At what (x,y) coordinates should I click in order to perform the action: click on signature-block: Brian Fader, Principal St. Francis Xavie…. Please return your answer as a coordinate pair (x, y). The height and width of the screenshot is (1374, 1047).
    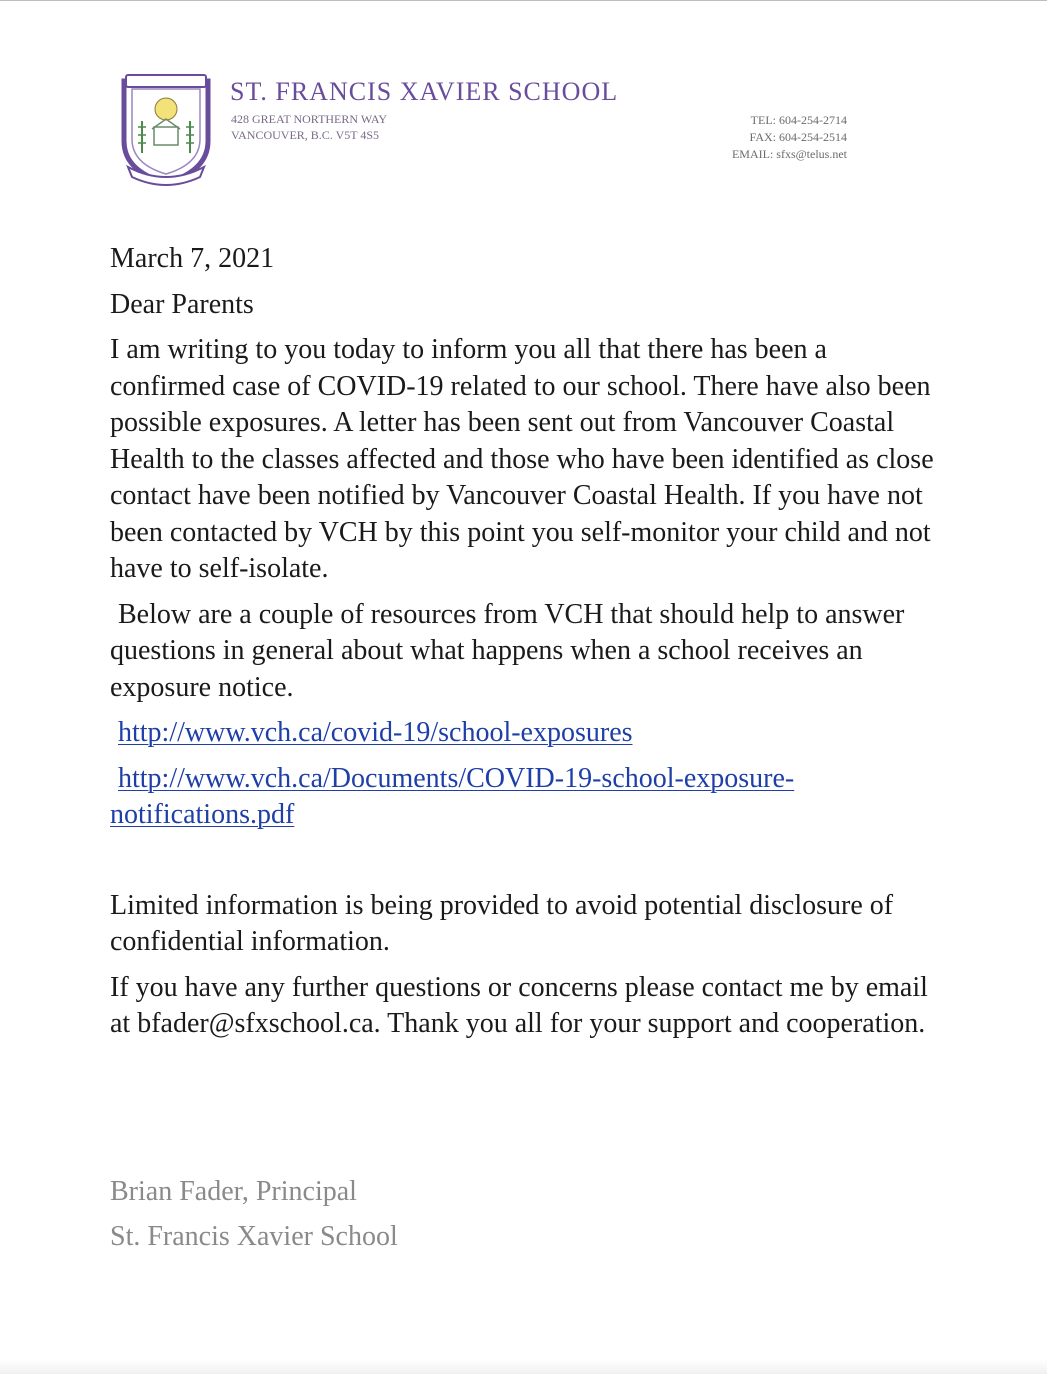
    Looking at the image, I should click on (254, 1214).